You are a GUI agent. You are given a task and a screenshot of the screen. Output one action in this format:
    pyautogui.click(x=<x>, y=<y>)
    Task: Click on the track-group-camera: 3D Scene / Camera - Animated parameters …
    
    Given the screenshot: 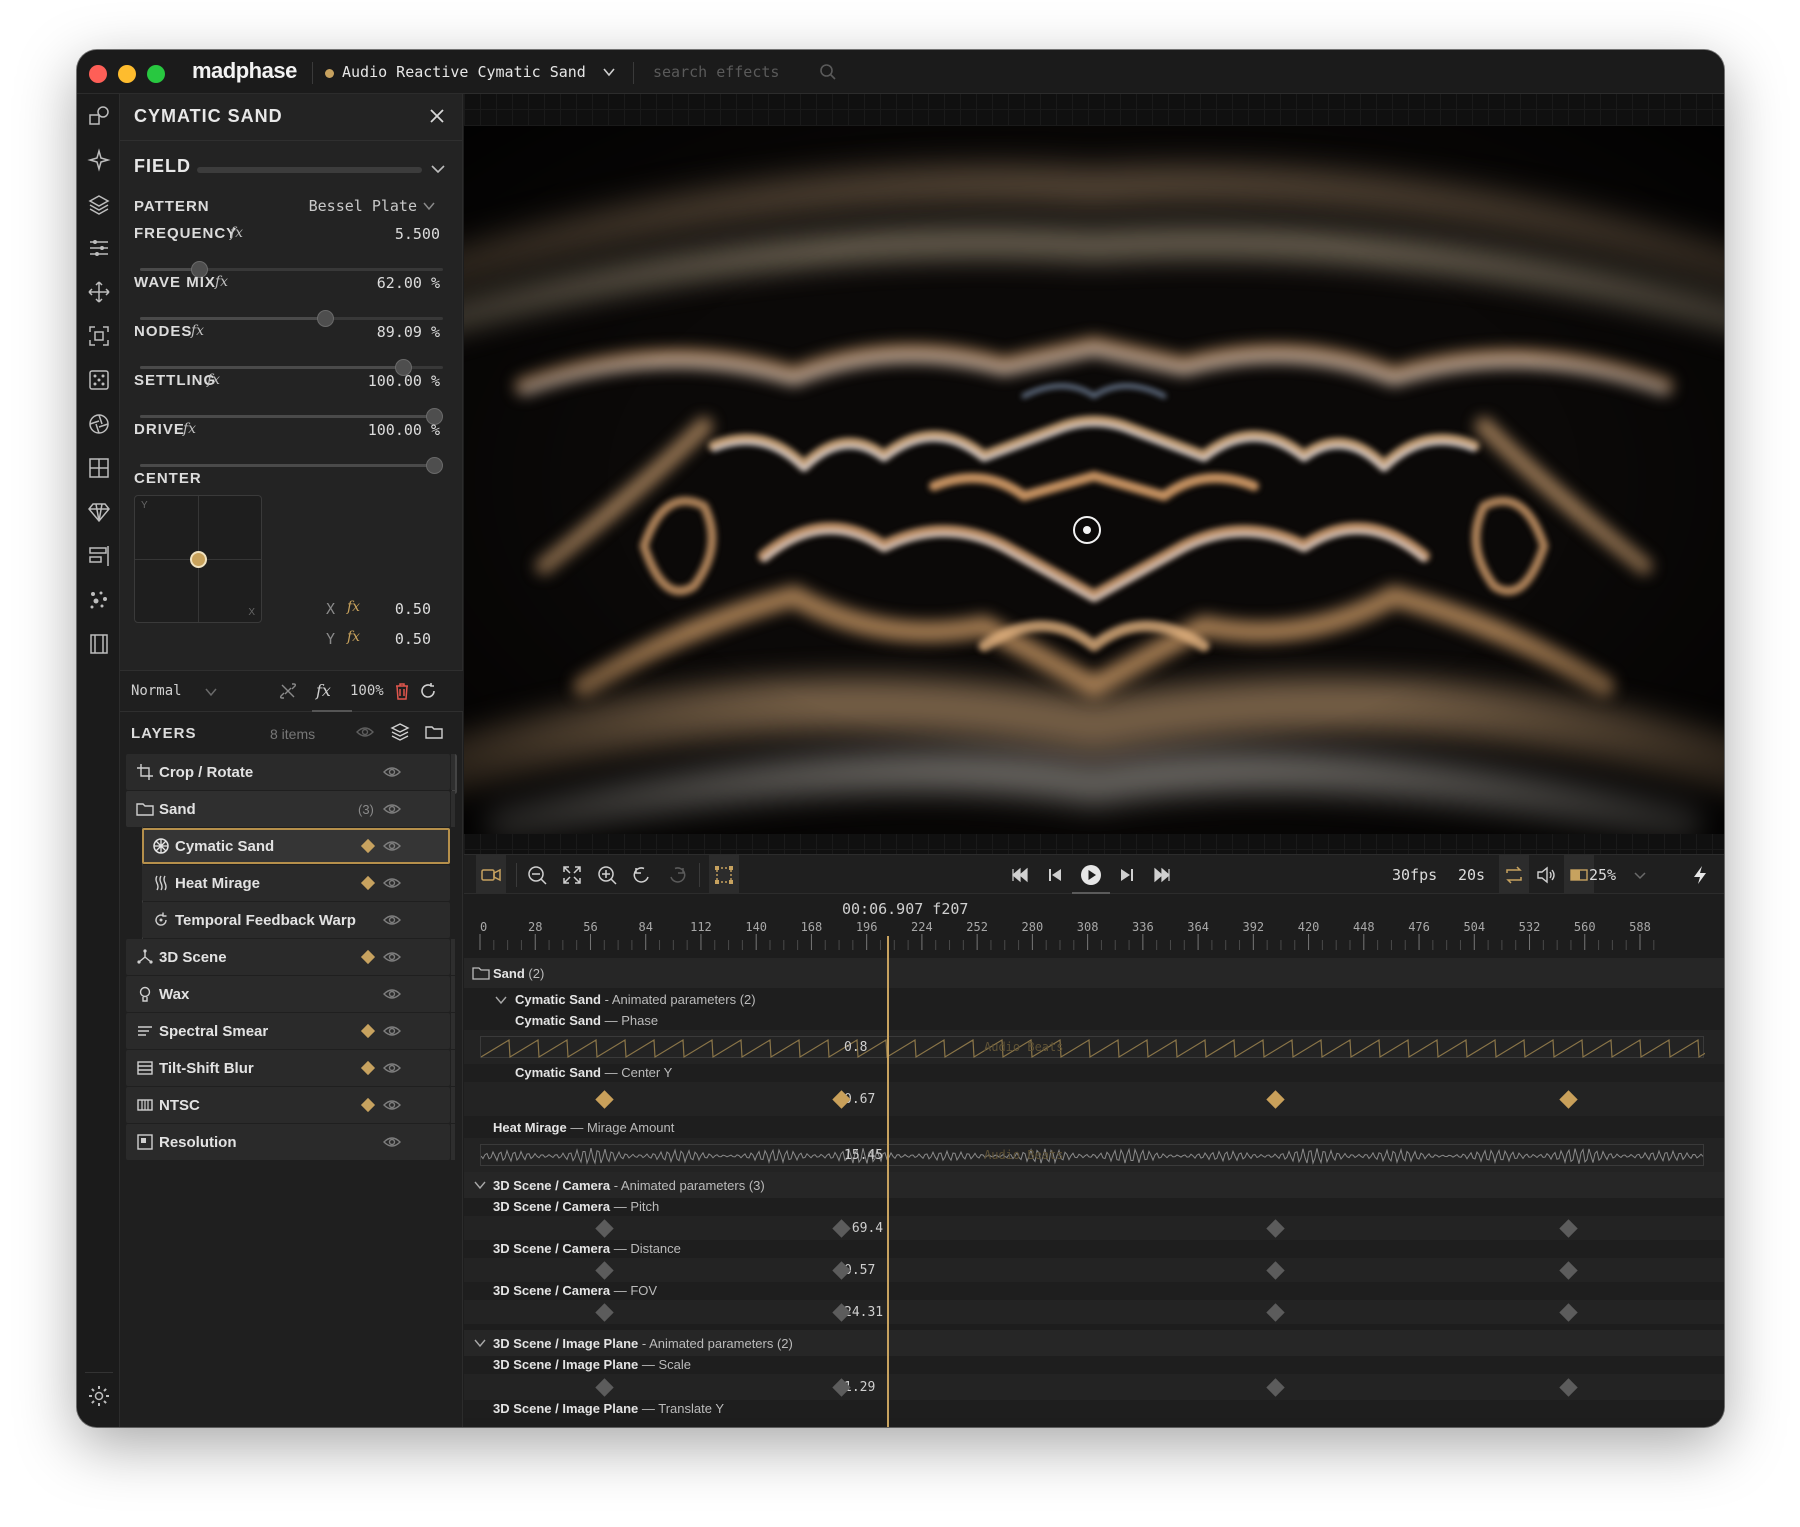 What is the action you would take?
    pyautogui.click(x=1094, y=1185)
    